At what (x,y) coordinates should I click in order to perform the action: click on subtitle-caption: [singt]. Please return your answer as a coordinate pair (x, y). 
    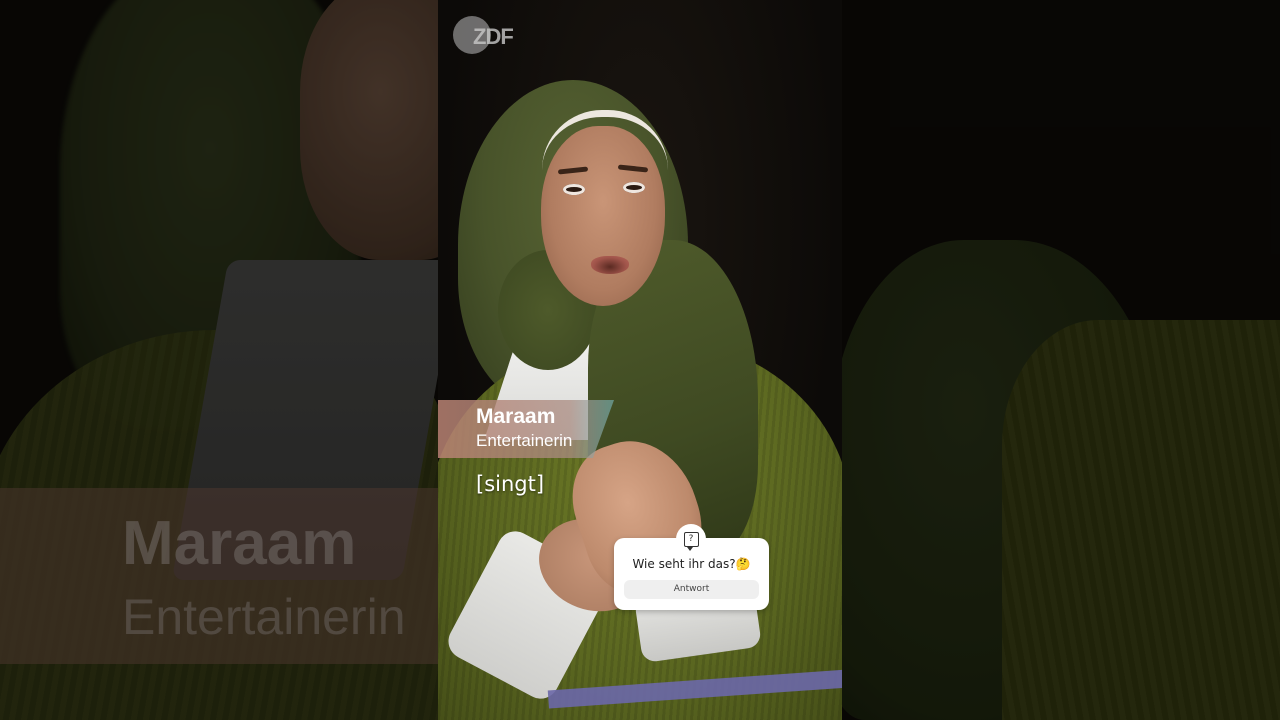
    Looking at the image, I should click on (510, 484).